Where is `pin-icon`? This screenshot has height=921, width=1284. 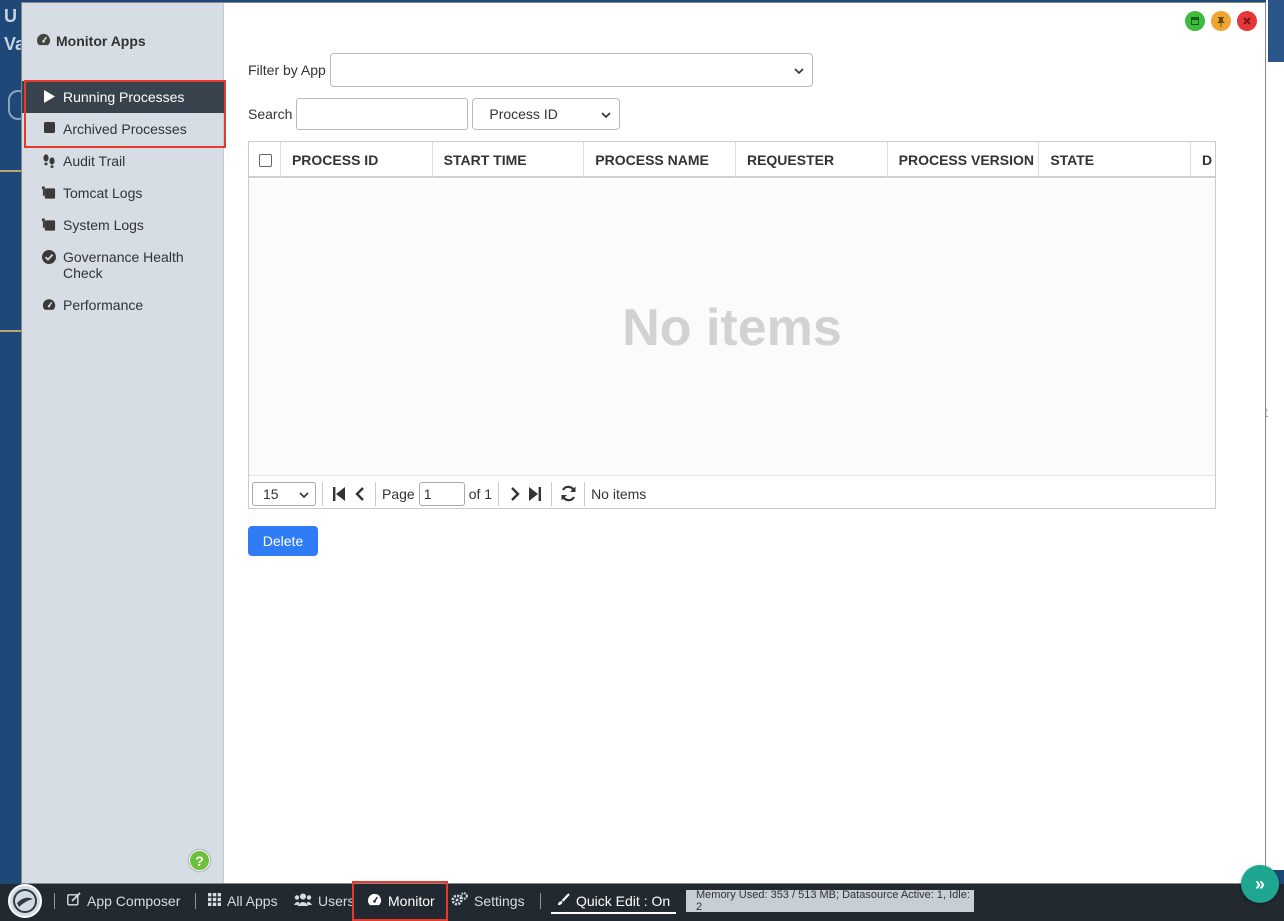
pin-icon is located at coordinates (1221, 21).